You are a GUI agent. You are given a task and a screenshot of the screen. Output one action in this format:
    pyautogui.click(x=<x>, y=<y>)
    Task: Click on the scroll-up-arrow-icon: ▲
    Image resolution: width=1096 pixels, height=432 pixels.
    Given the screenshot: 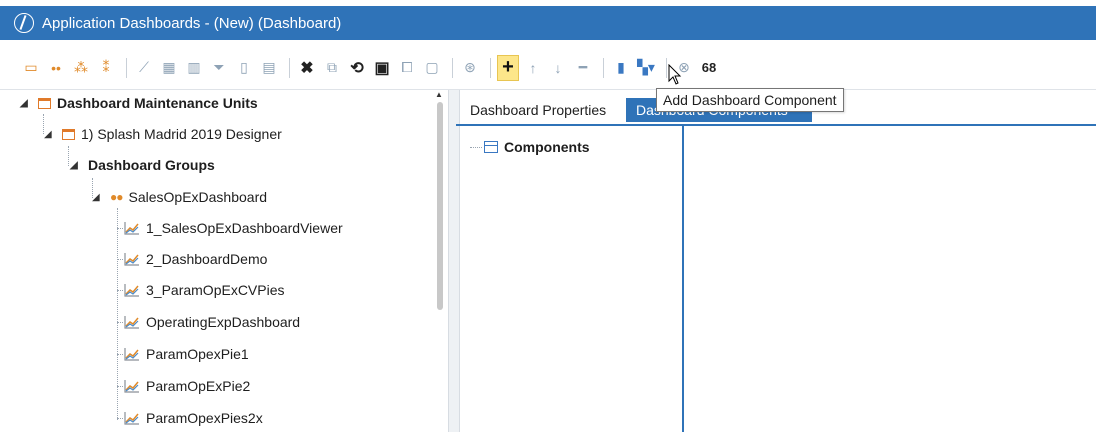 What is the action you would take?
    pyautogui.click(x=439, y=94)
    